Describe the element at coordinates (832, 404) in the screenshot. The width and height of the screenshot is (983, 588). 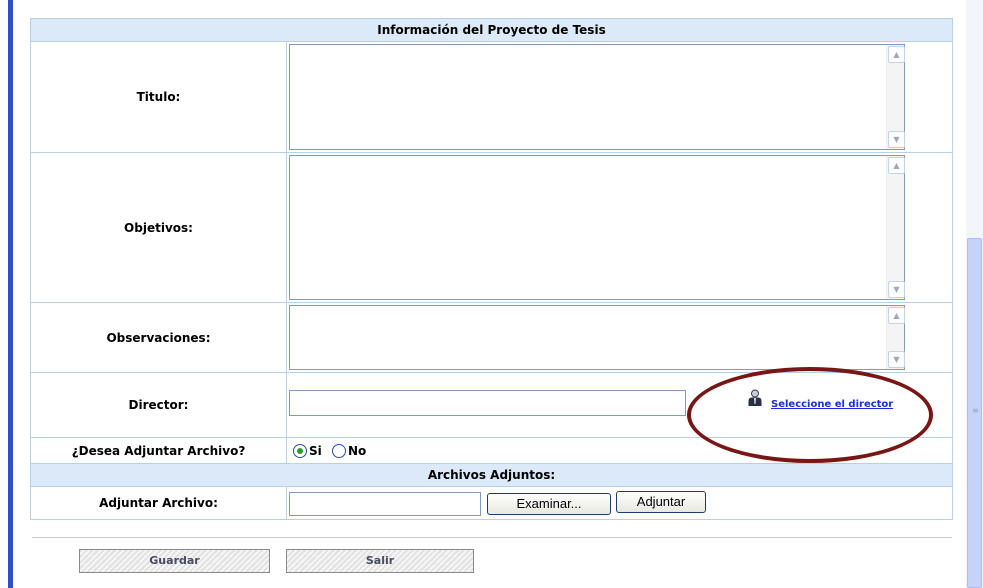
I see `select-director-link: Seleccione el director` at that location.